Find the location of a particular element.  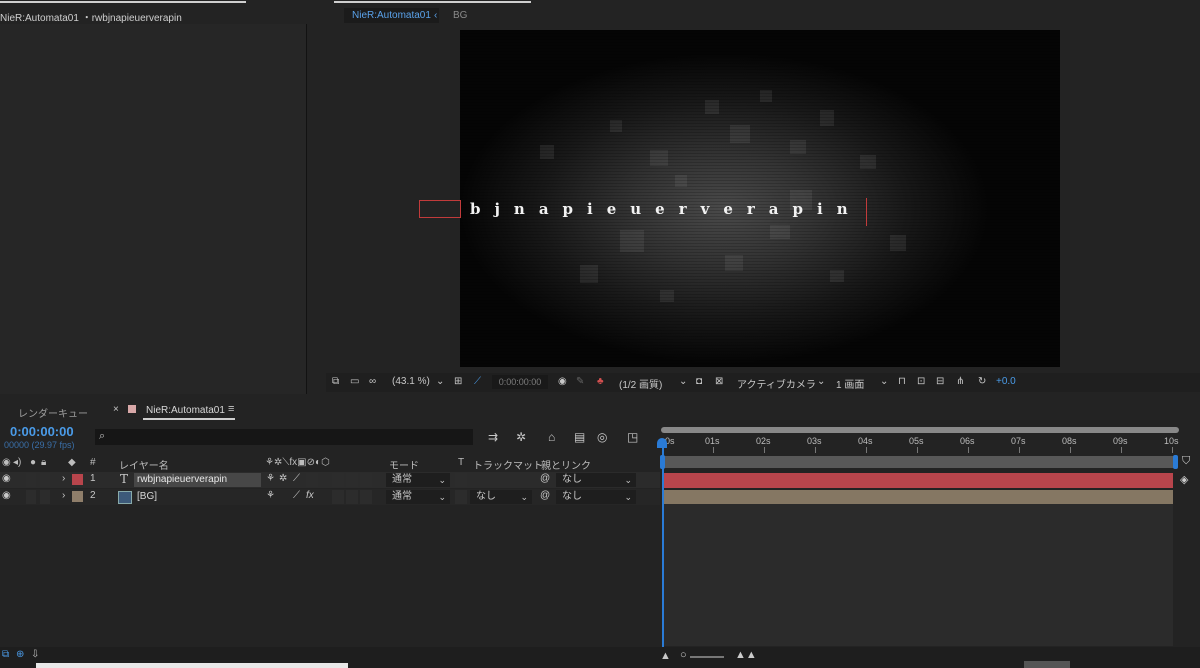

current-time-indicator is located at coordinates (663, 545).